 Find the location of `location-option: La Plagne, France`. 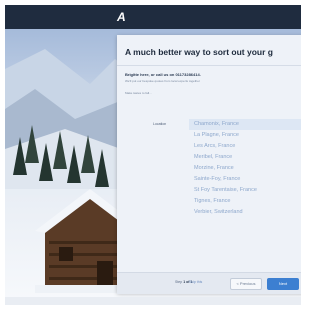

location-option: La Plagne, France is located at coordinates (245, 135).